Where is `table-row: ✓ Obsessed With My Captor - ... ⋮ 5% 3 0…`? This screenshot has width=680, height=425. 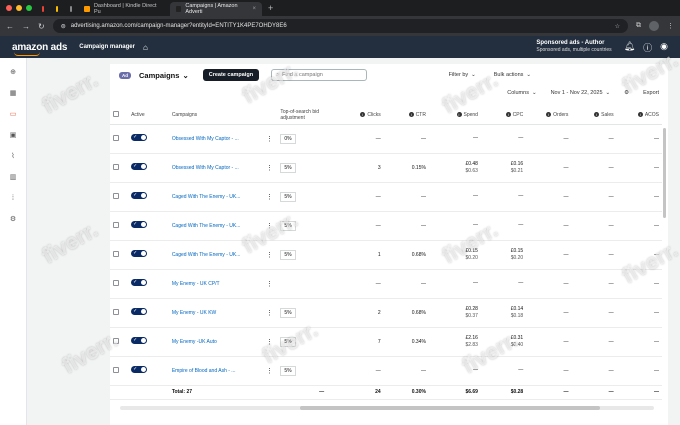 table-row: ✓ Obsessed With My Captor - ... ⋮ 5% 3 0… is located at coordinates (386, 168).